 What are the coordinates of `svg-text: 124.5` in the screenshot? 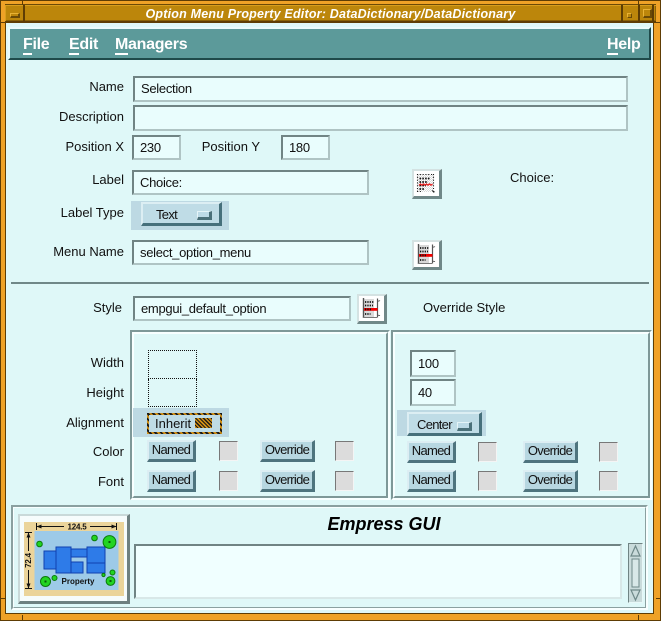 It's located at (77, 527).